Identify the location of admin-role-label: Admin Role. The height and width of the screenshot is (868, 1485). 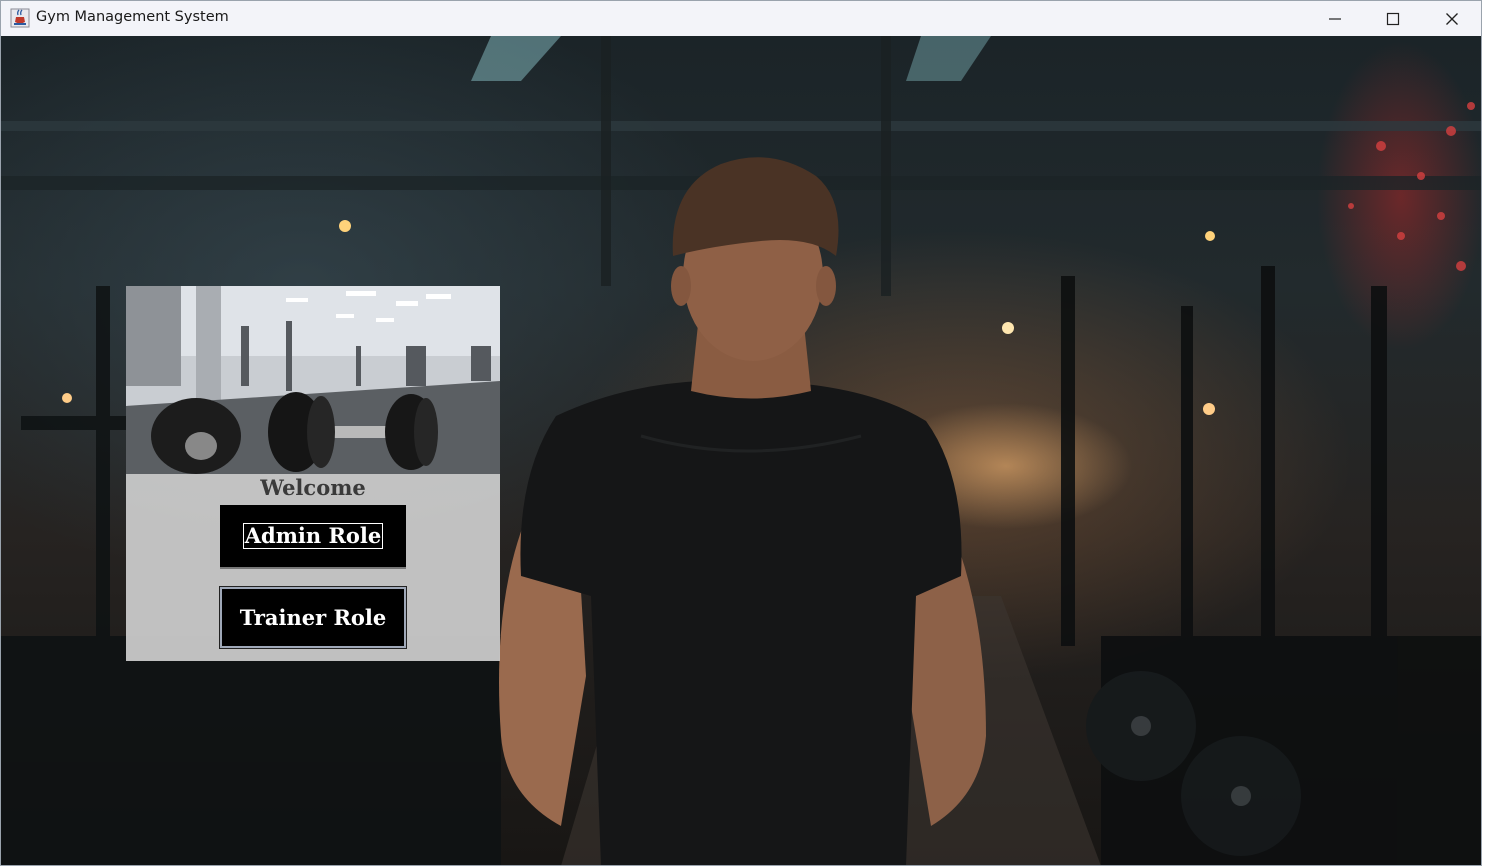
(313, 536).